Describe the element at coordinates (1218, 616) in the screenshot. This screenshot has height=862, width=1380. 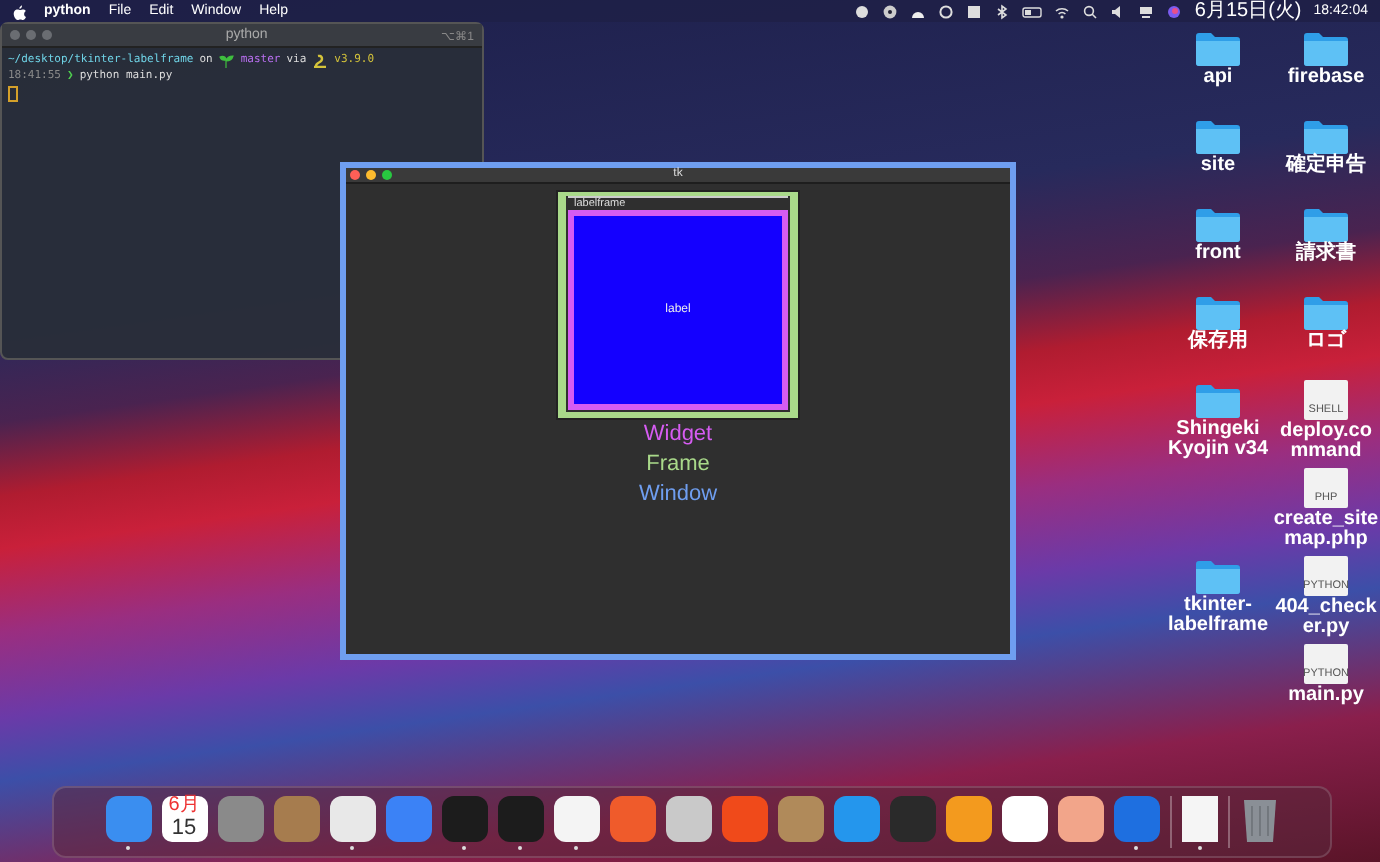
I see `desktop-icon-label: tkinter-labelframe` at that location.